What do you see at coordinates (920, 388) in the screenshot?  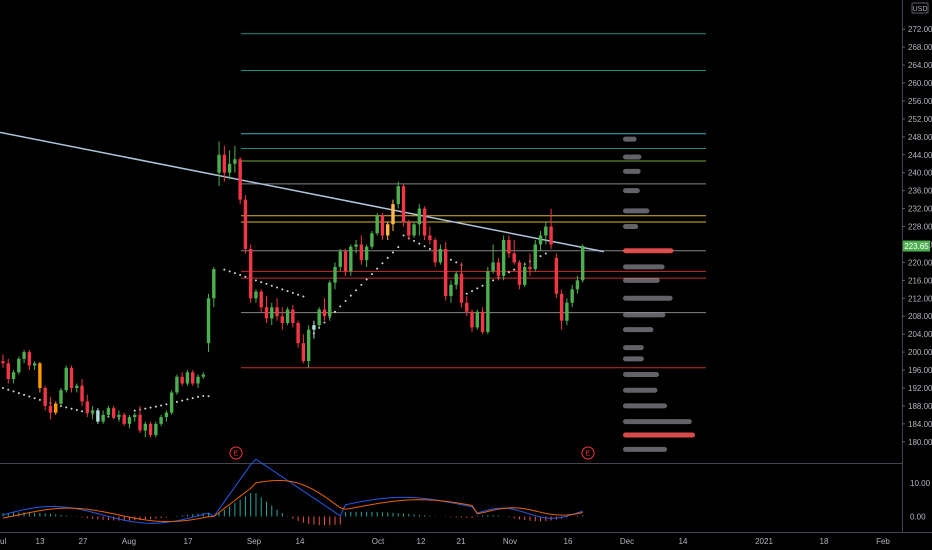 I see `price-tick-label: 192.00` at bounding box center [920, 388].